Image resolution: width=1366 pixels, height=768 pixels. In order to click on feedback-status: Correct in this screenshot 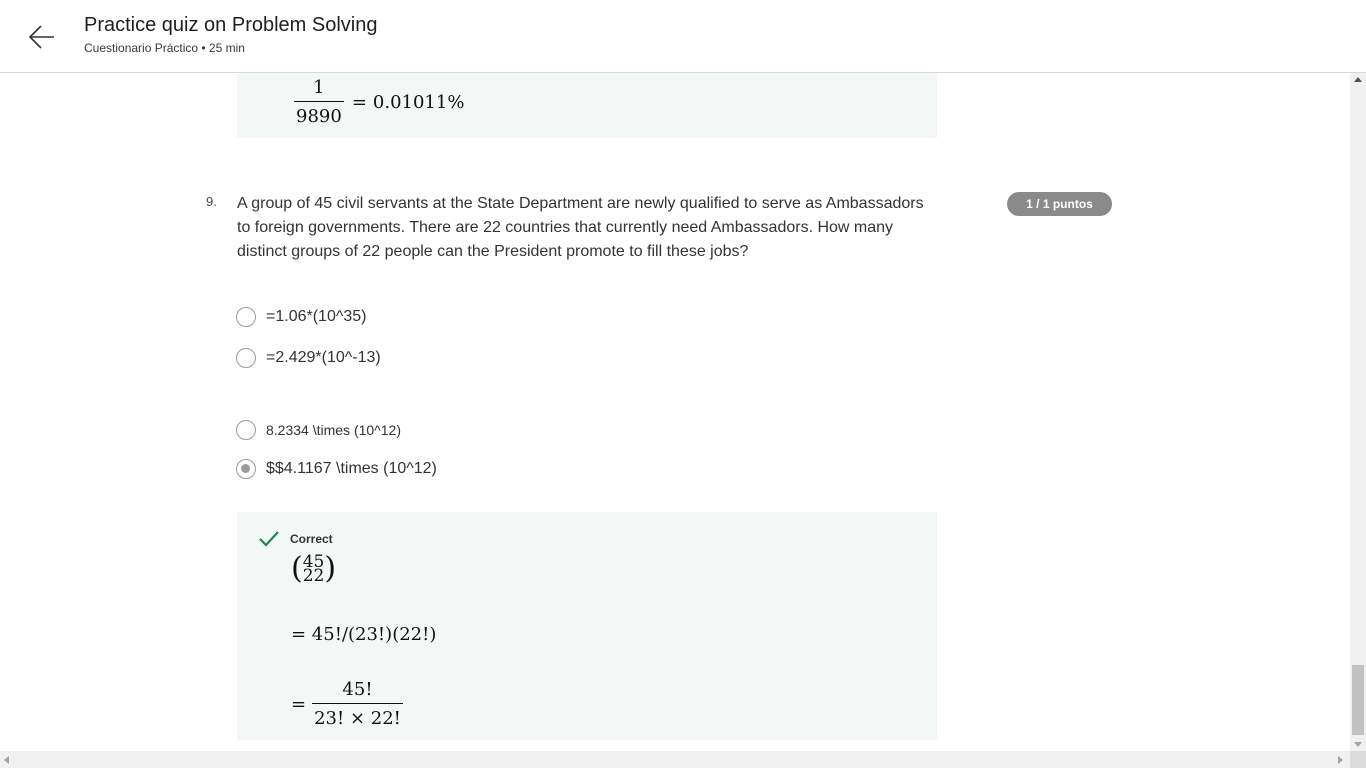, I will do `click(295, 539)`.